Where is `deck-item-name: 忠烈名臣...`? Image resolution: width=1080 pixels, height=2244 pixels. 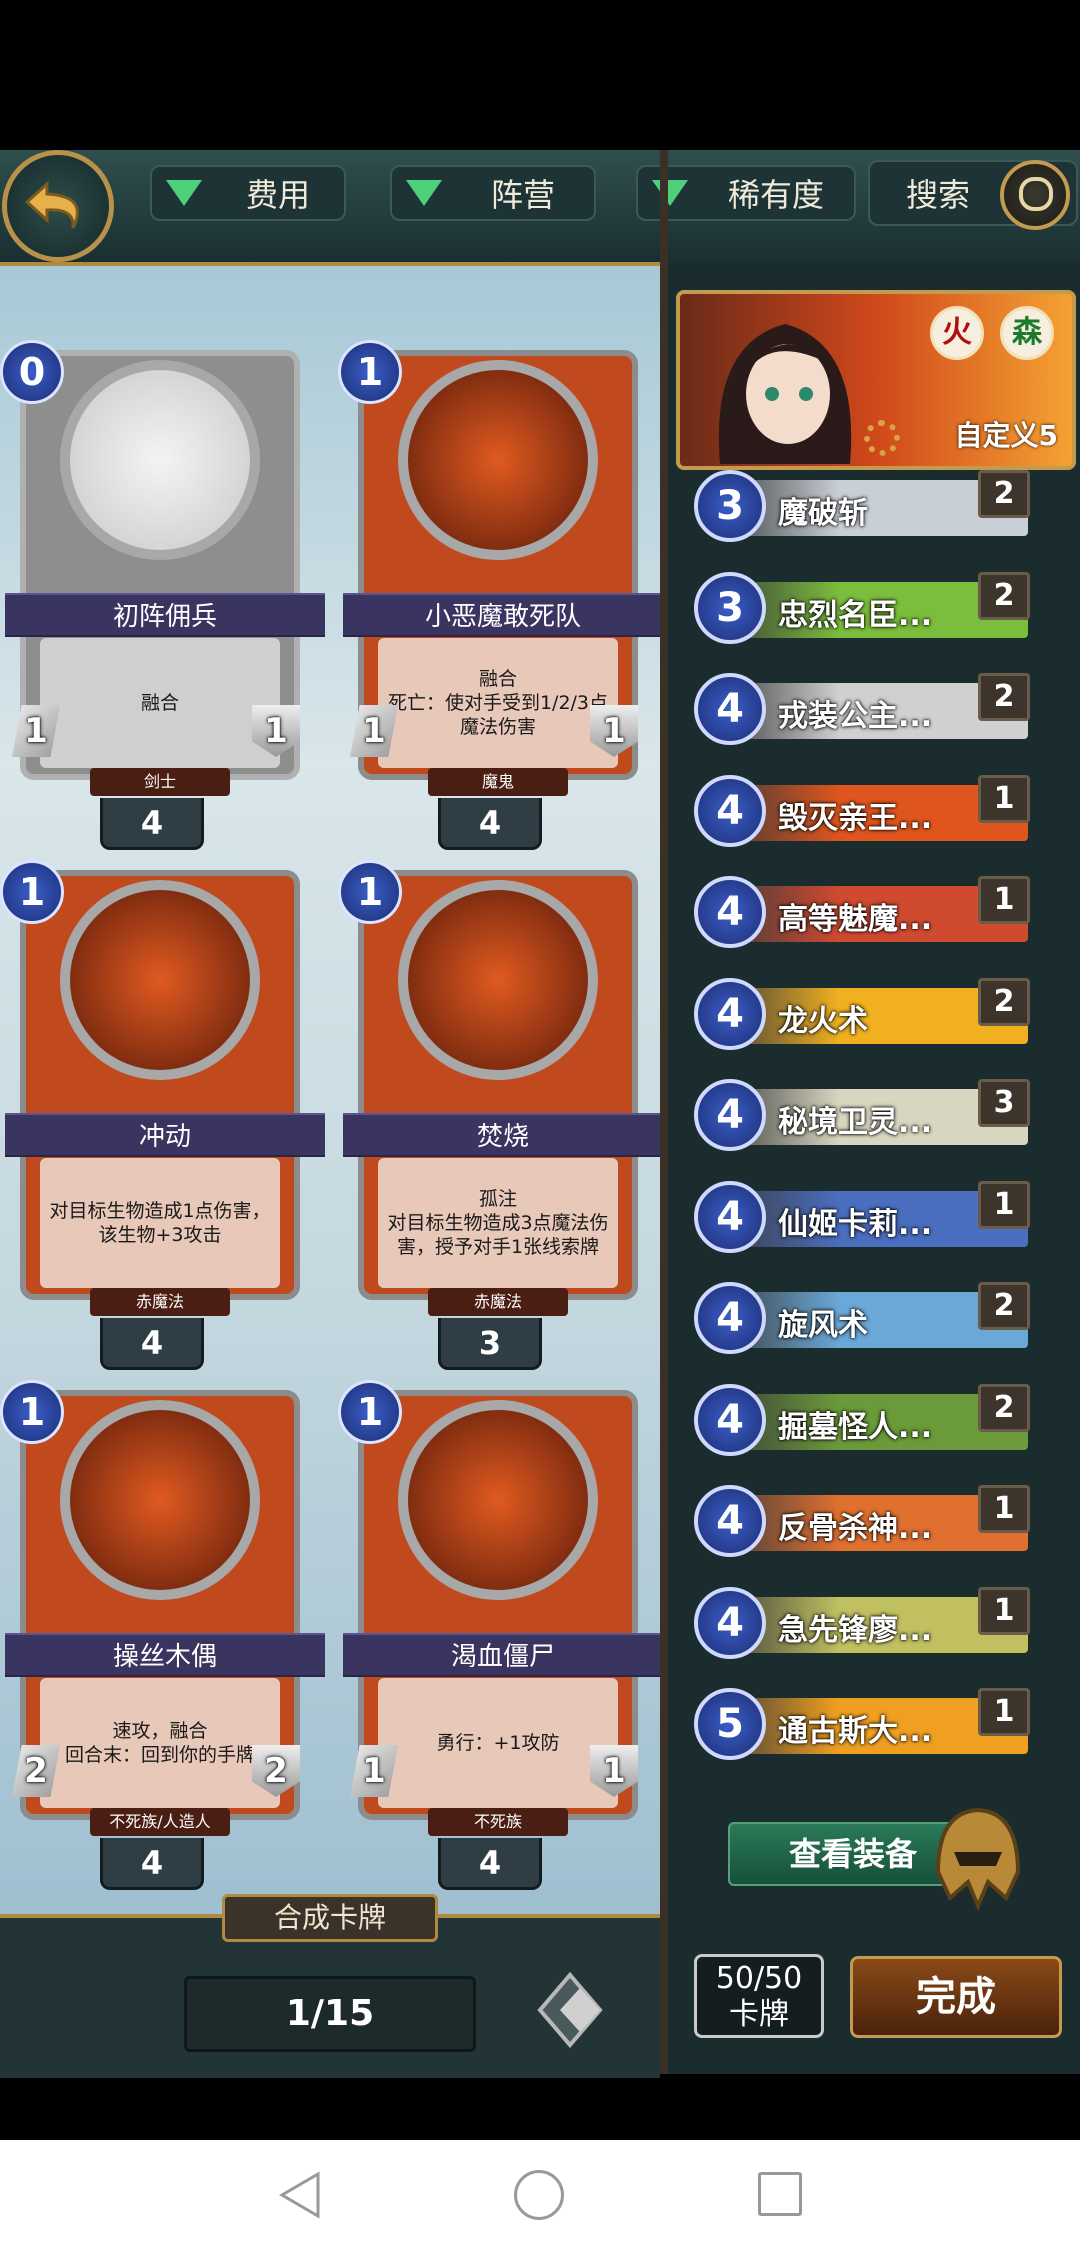 deck-item-name: 忠烈名臣... is located at coordinates (855, 615).